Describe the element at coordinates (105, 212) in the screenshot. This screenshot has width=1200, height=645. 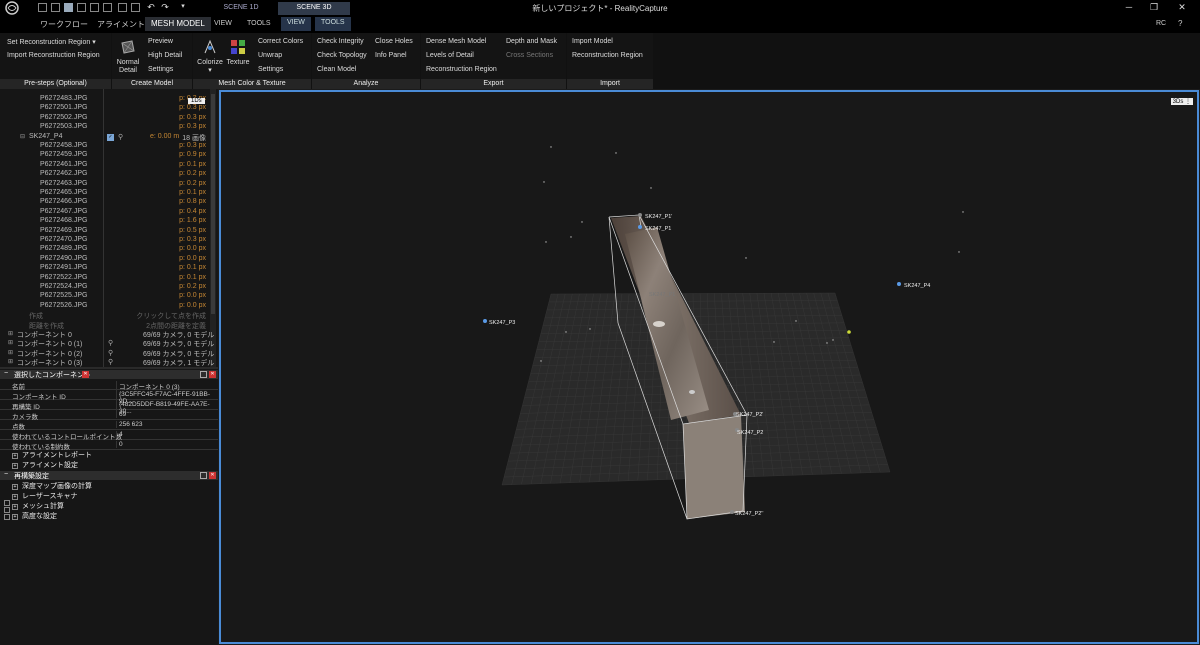
I see `tree-row: P6272467.JPG p: 0.4 px` at that location.